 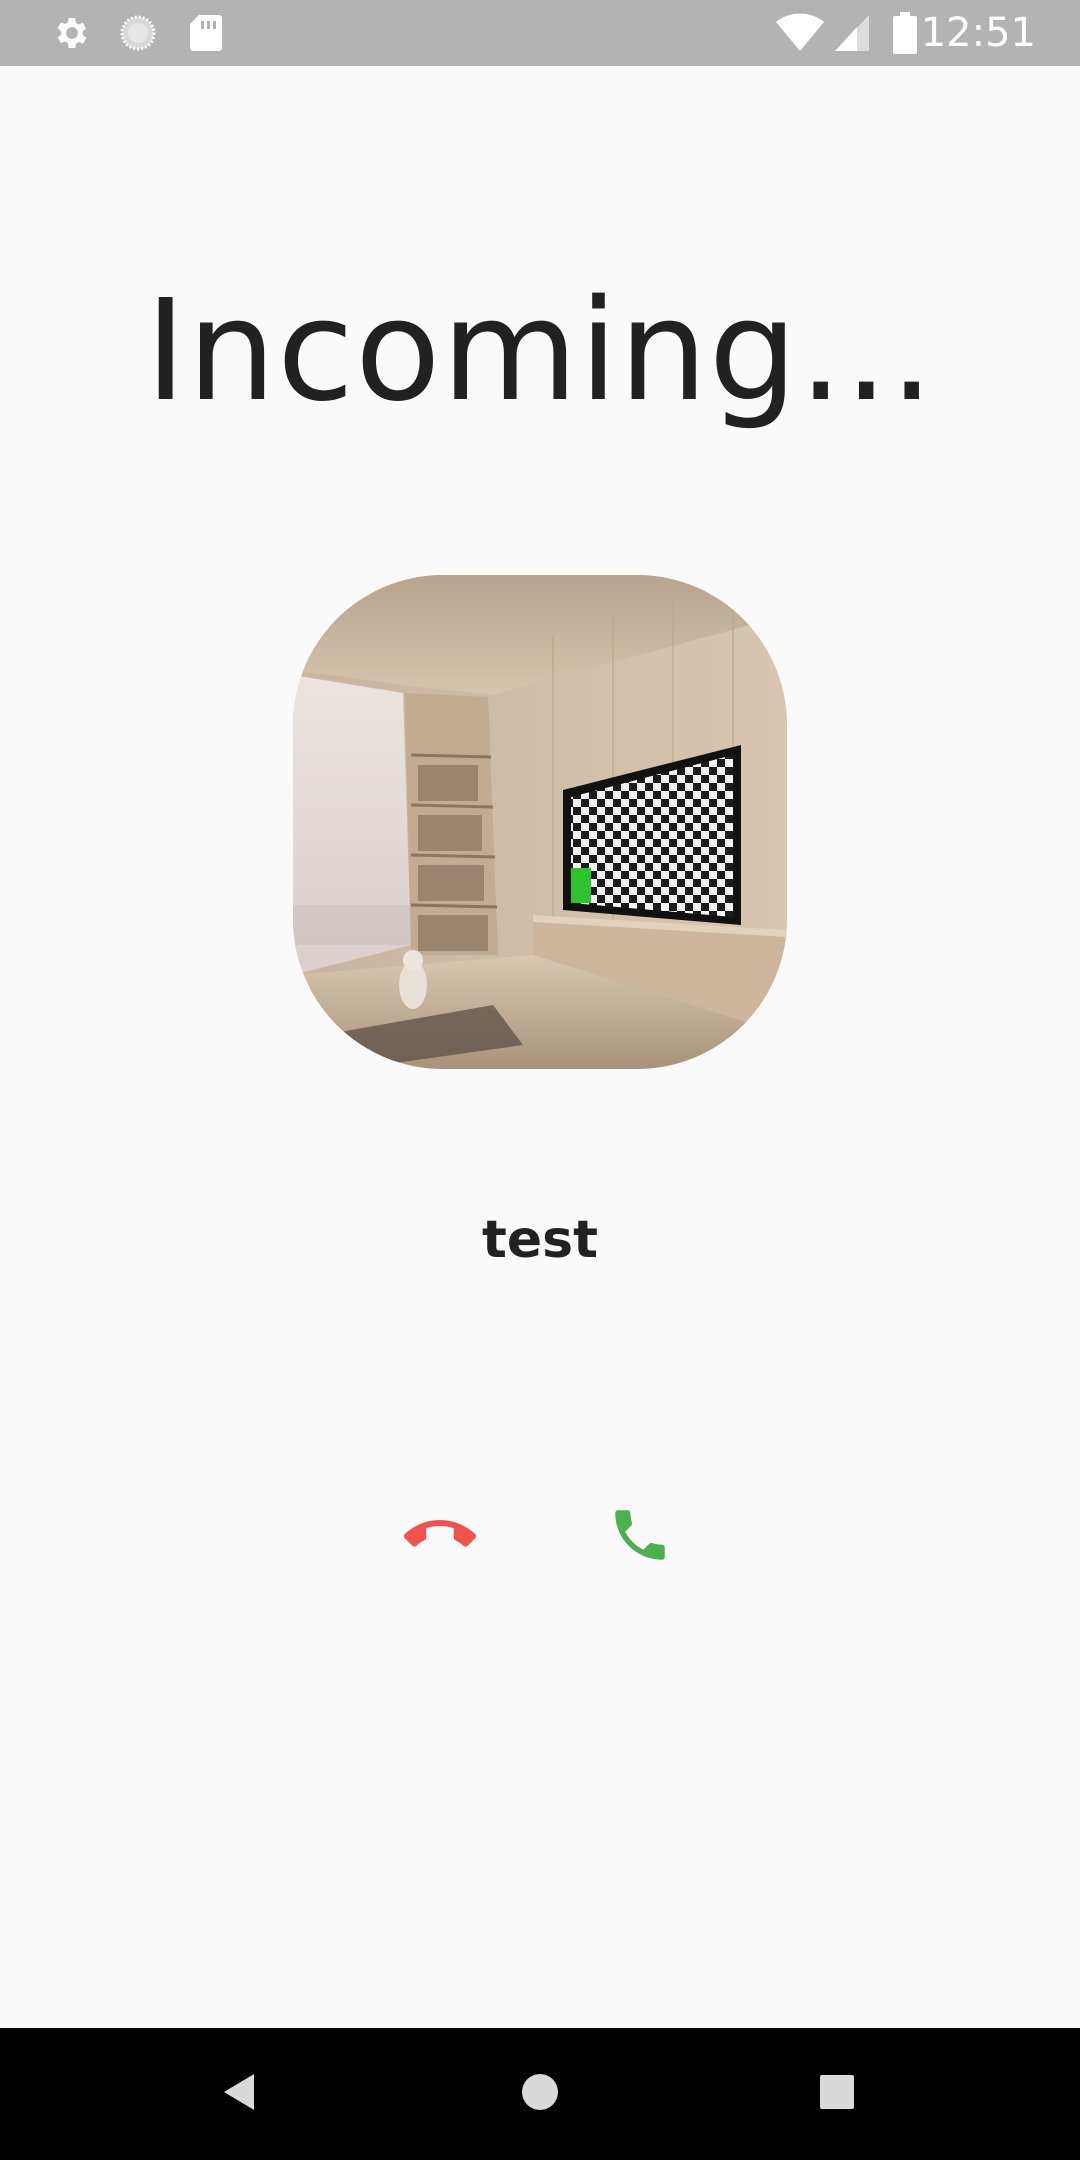 I want to click on loading-icon, so click(x=138, y=33).